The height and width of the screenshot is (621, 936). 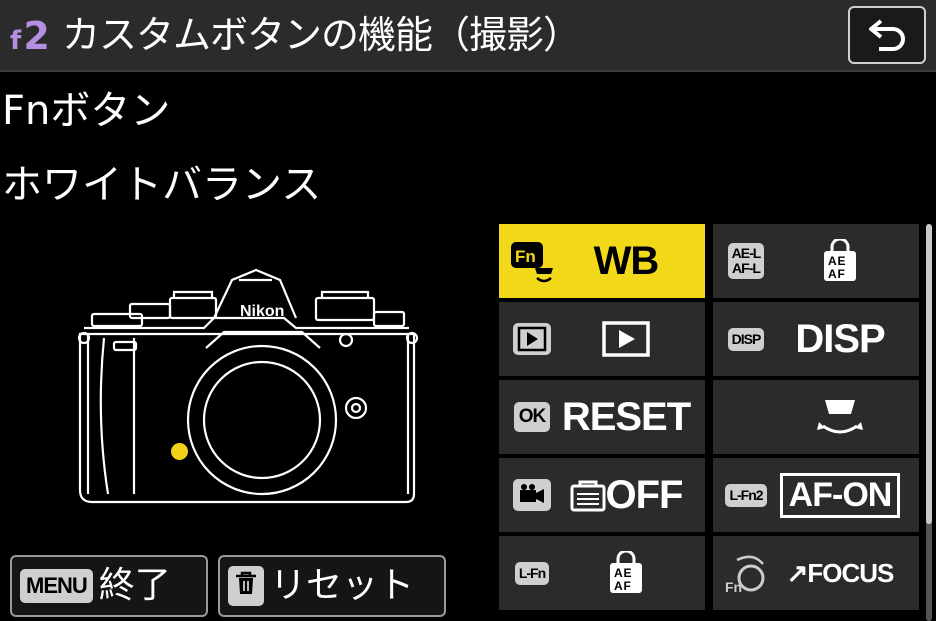 What do you see at coordinates (840, 338) in the screenshot?
I see `grid-cell-value: DISP` at bounding box center [840, 338].